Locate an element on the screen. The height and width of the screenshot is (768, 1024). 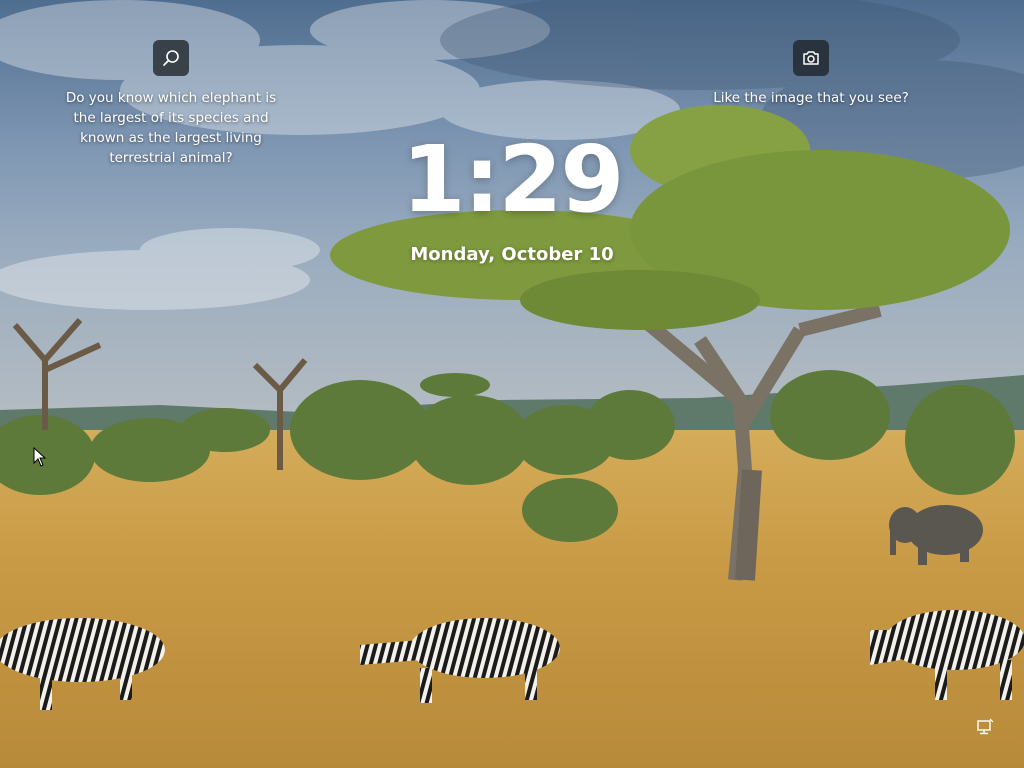
spotlight-like-text: Like the image that you see? is located at coordinates (811, 98).